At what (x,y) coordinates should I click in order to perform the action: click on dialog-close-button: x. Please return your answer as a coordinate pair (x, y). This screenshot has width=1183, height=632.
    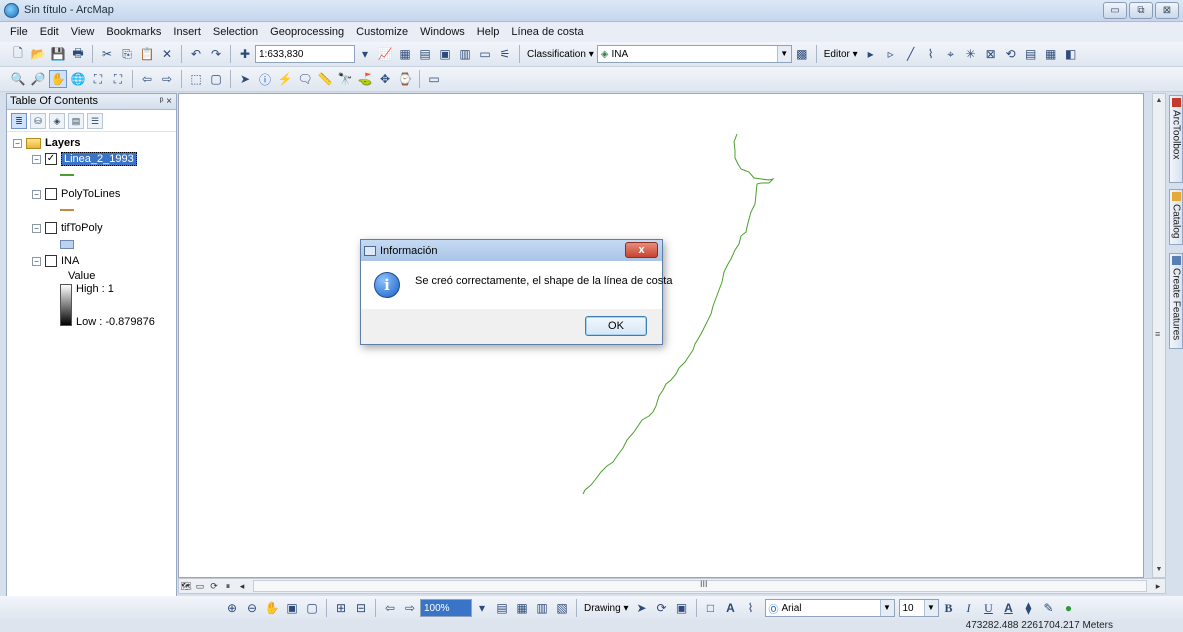
    Looking at the image, I should click on (641, 250).